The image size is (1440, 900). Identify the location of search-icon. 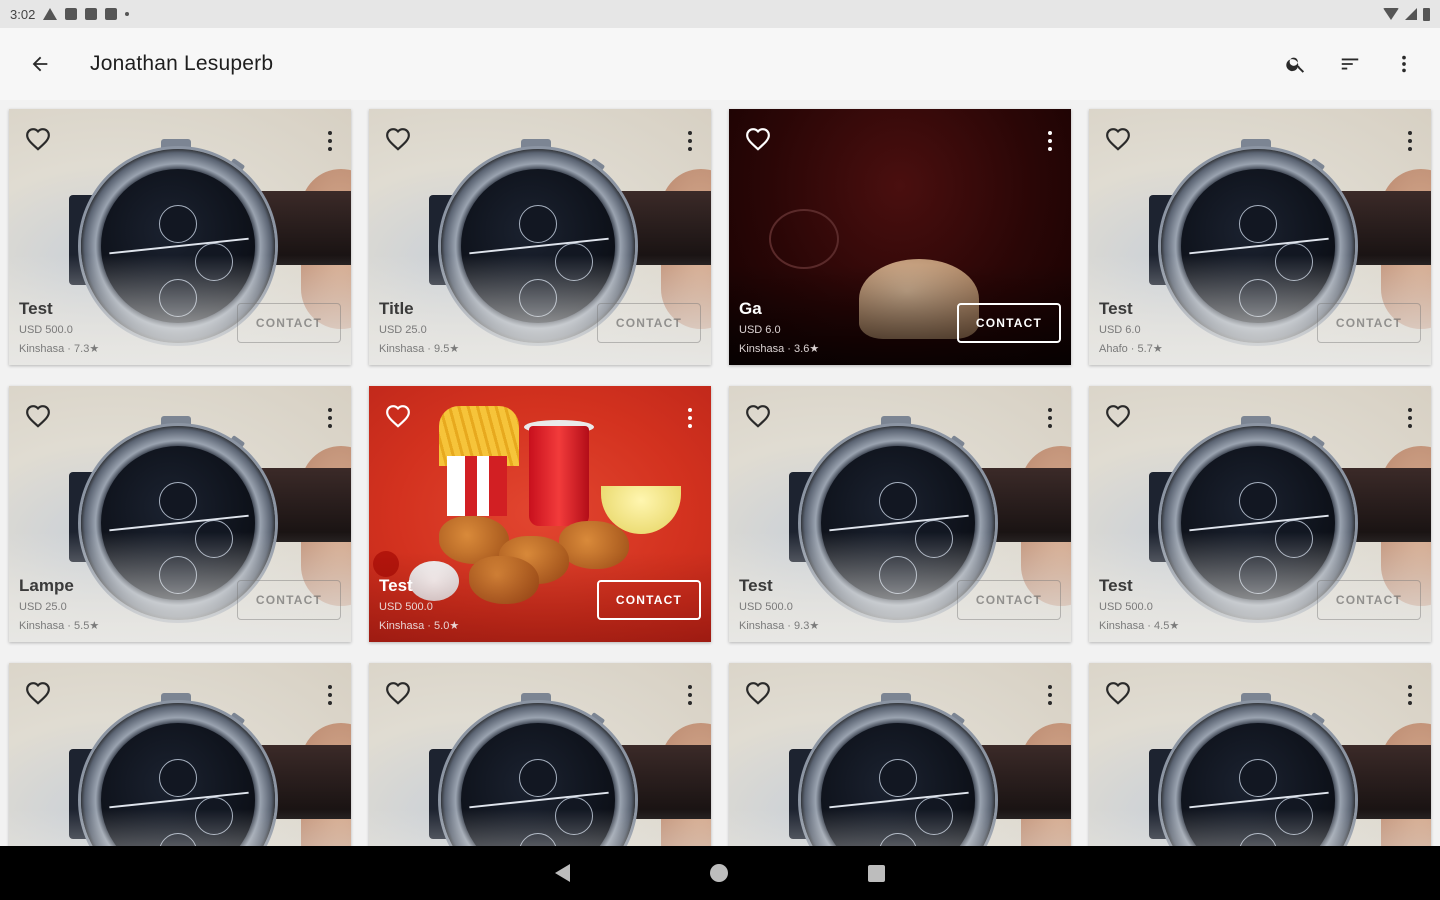
(1295, 65).